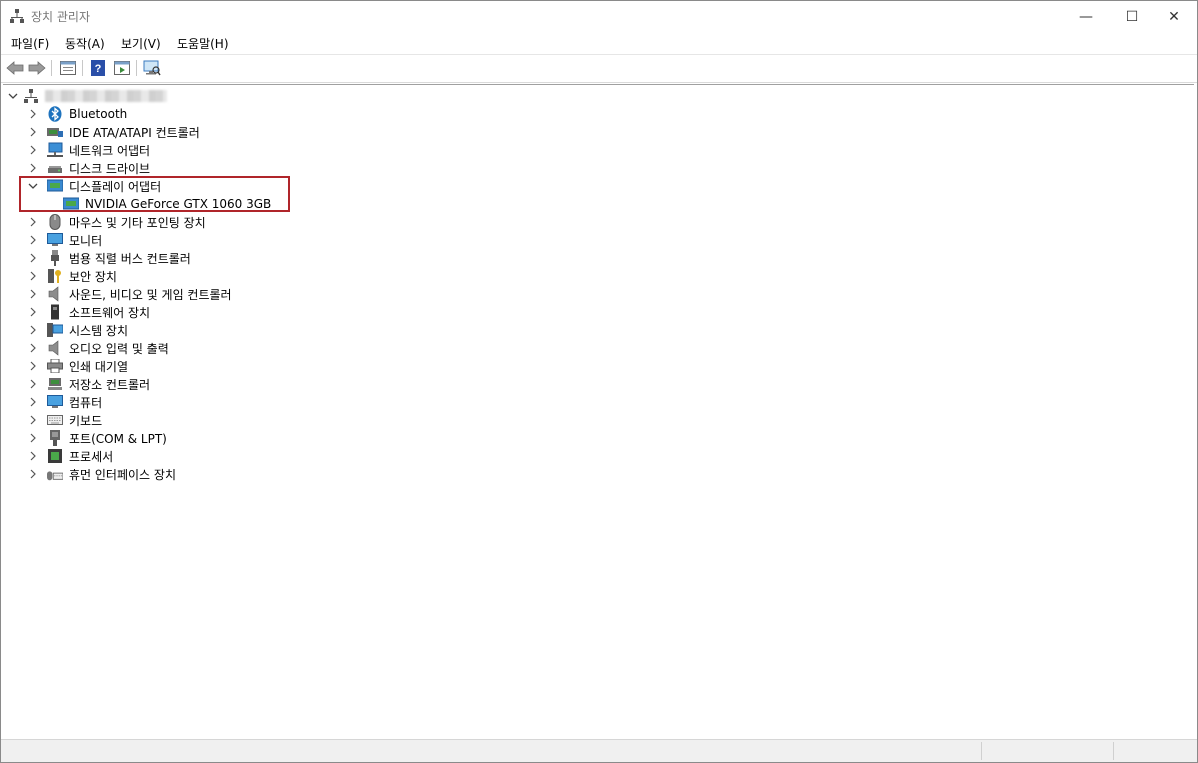  I want to click on help-icon: ?, so click(98, 68).